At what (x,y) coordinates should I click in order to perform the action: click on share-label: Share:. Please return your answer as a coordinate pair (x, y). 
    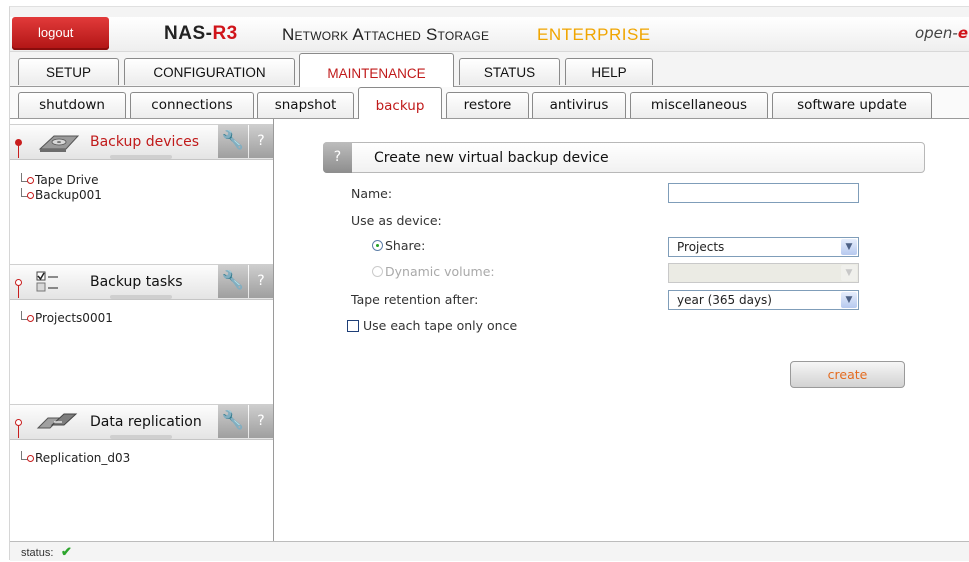
    Looking at the image, I should click on (405, 245).